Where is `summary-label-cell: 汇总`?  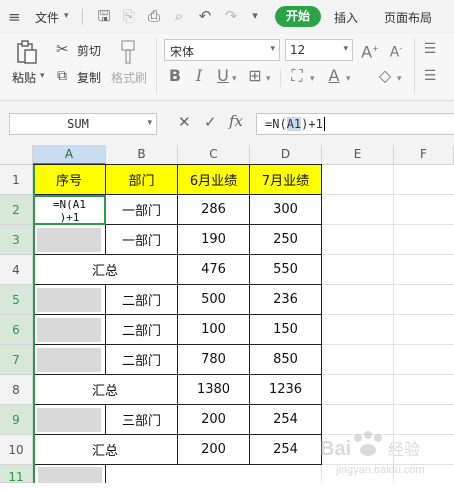 summary-label-cell: 汇总 is located at coordinates (105, 390).